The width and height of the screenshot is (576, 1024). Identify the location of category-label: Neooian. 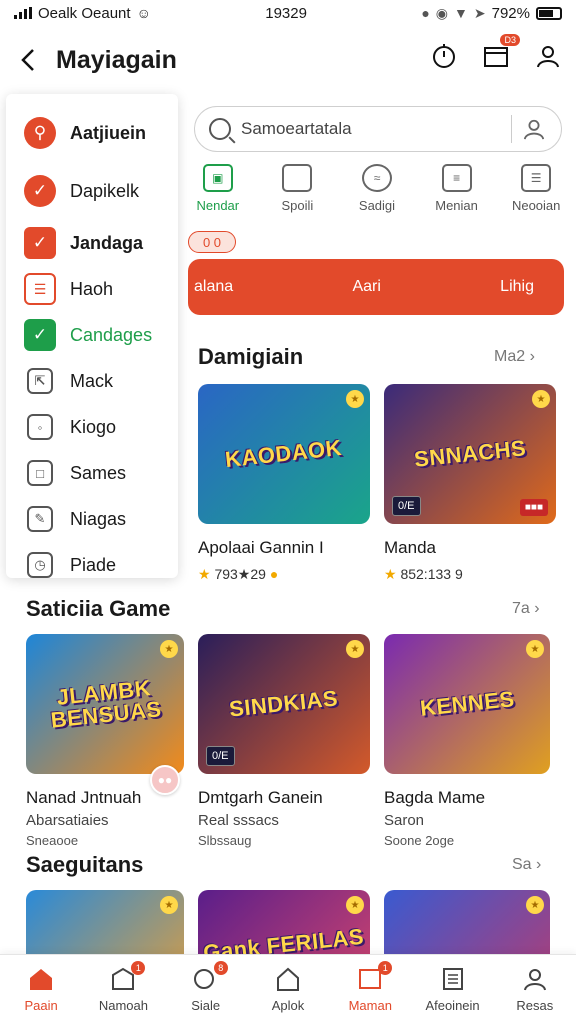
(536, 205).